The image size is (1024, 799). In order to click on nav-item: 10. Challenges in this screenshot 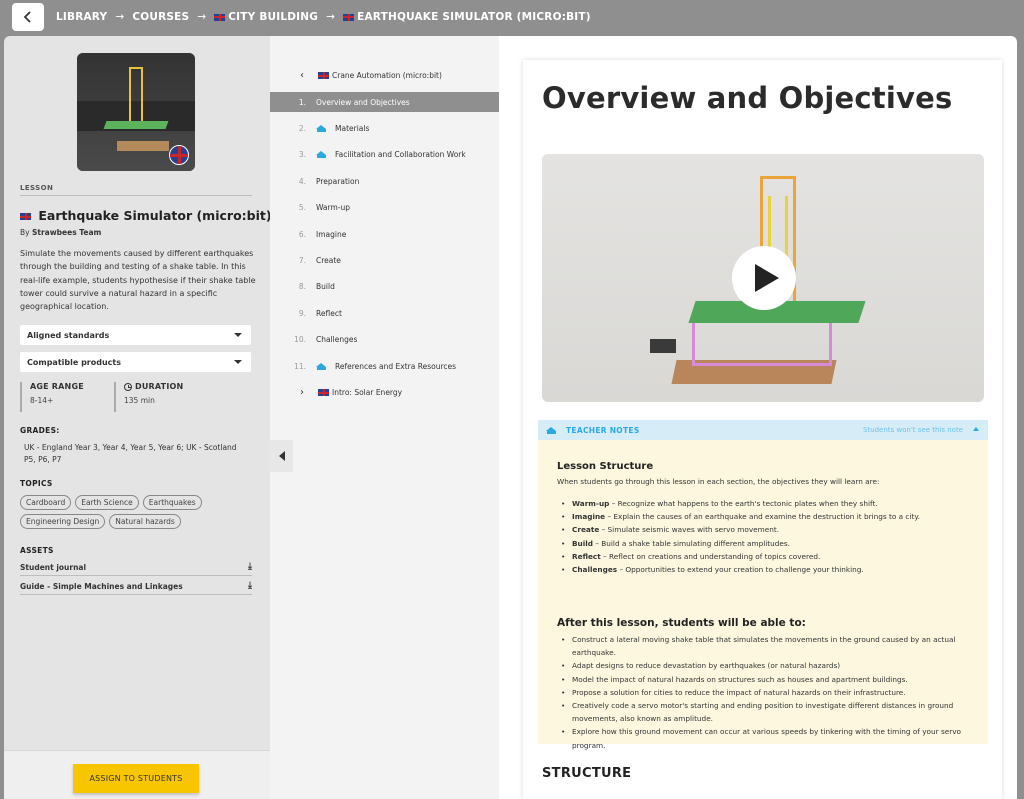, I will do `click(384, 340)`.